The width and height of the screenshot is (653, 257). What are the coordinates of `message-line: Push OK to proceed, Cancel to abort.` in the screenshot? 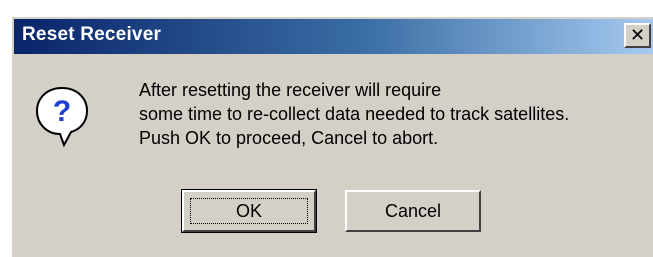 It's located at (289, 138).